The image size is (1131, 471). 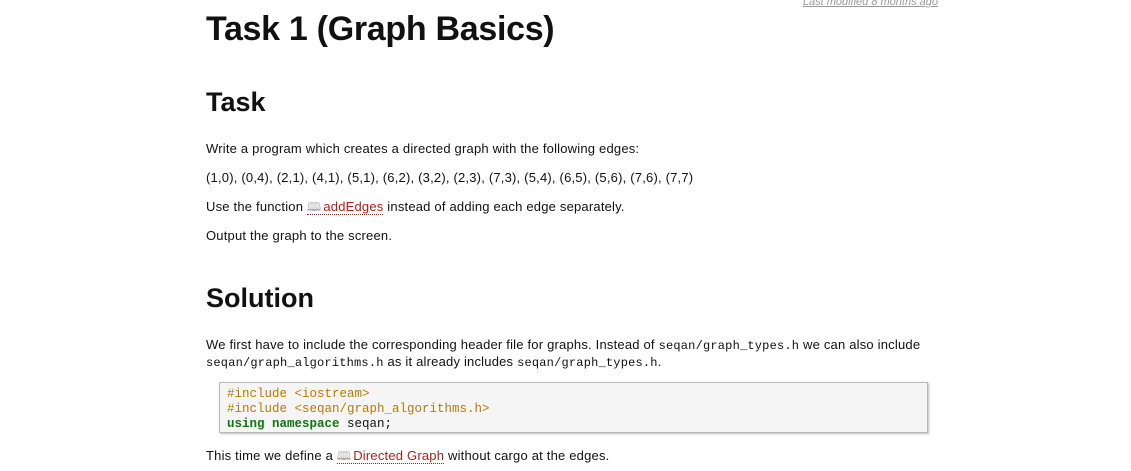 What do you see at coordinates (260, 298) in the screenshot?
I see `solution-heading: Solution` at bounding box center [260, 298].